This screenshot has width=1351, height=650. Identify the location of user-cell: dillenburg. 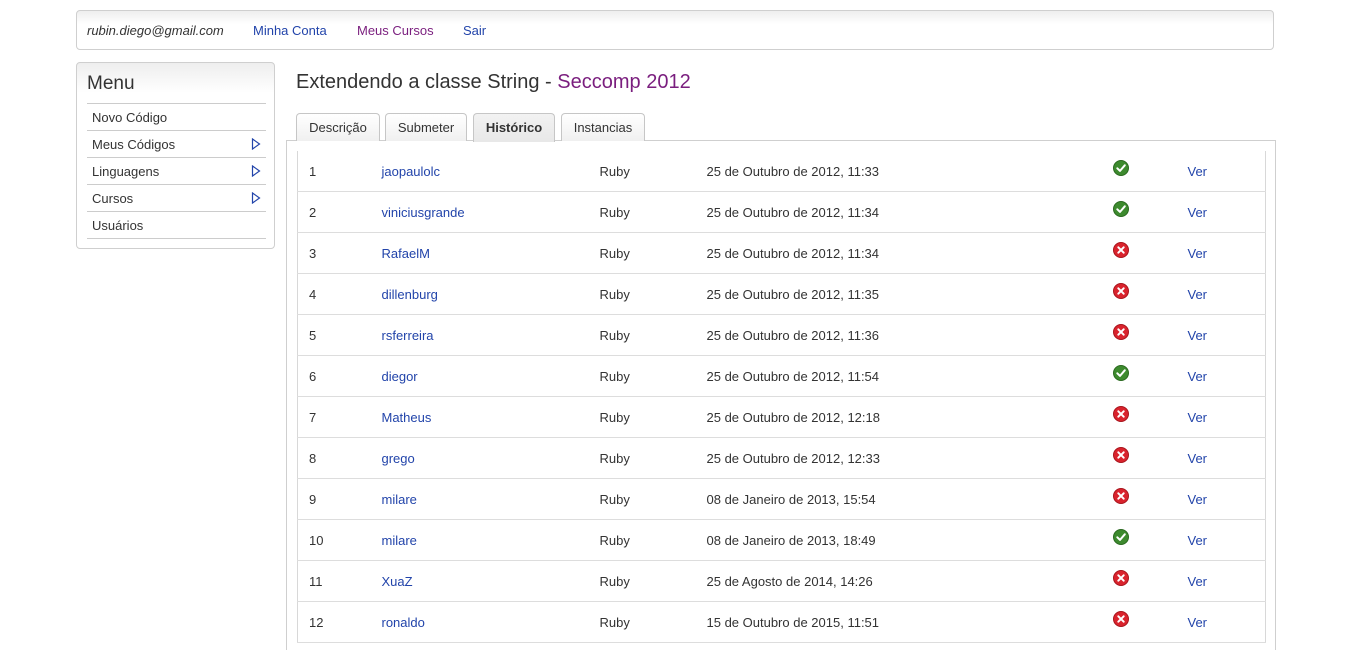
(490, 294).